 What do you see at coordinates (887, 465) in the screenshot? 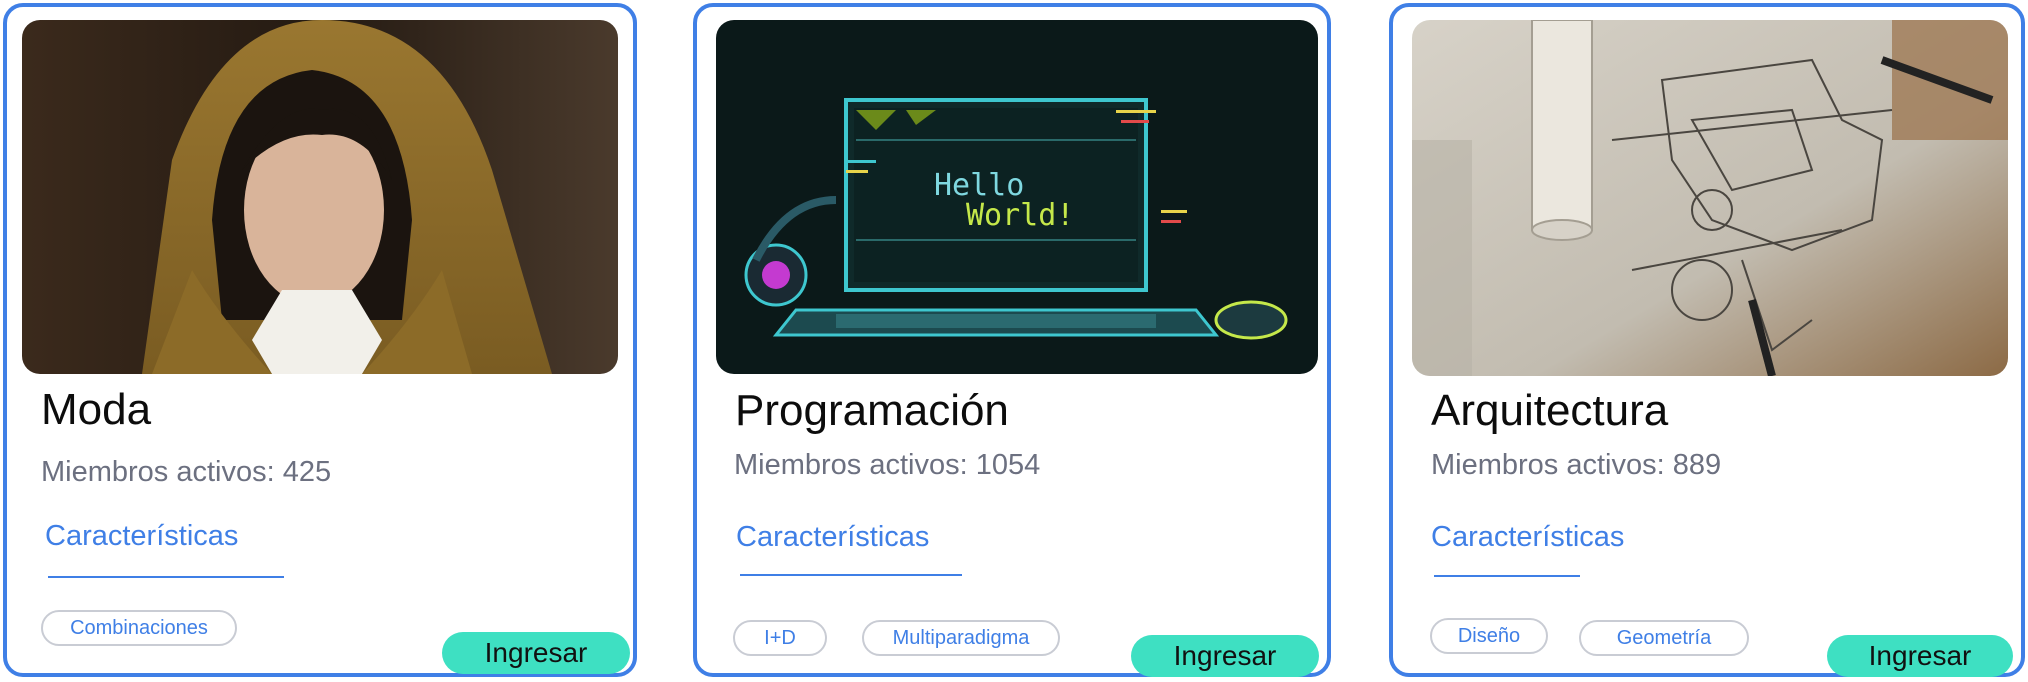
I see `active-members-count: Miembros activos: 1054` at bounding box center [887, 465].